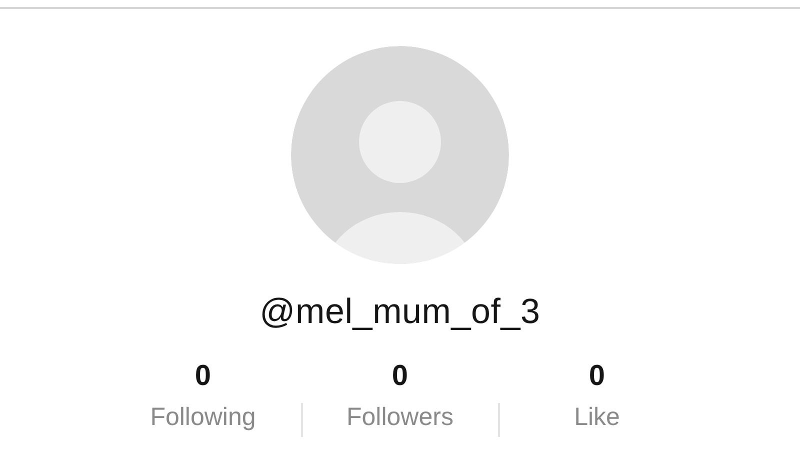  I want to click on stat-label: Following, so click(203, 418).